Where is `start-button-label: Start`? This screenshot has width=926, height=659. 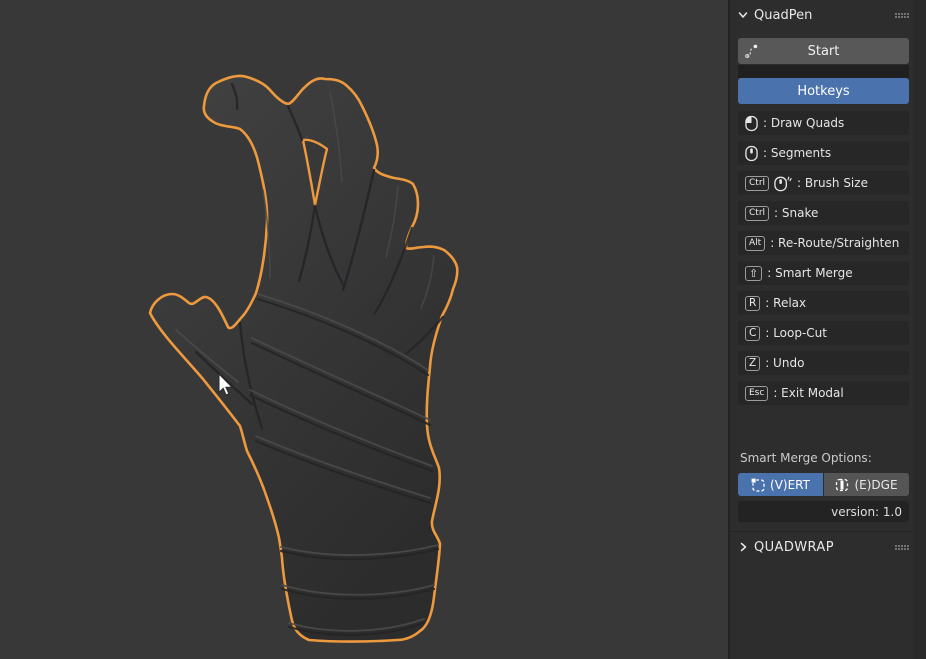 start-button-label: Start is located at coordinates (823, 51).